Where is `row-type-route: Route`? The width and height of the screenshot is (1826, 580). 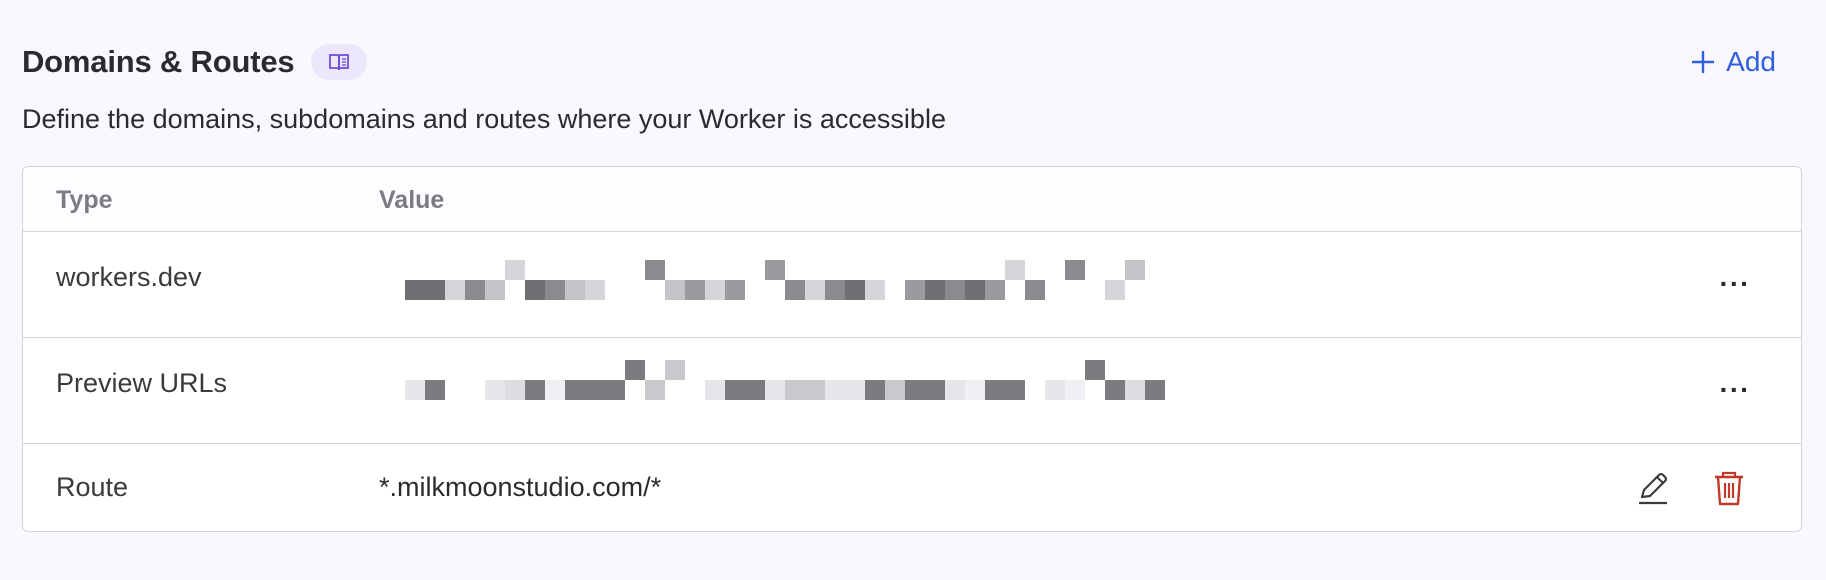
row-type-route: Route is located at coordinates (92, 487).